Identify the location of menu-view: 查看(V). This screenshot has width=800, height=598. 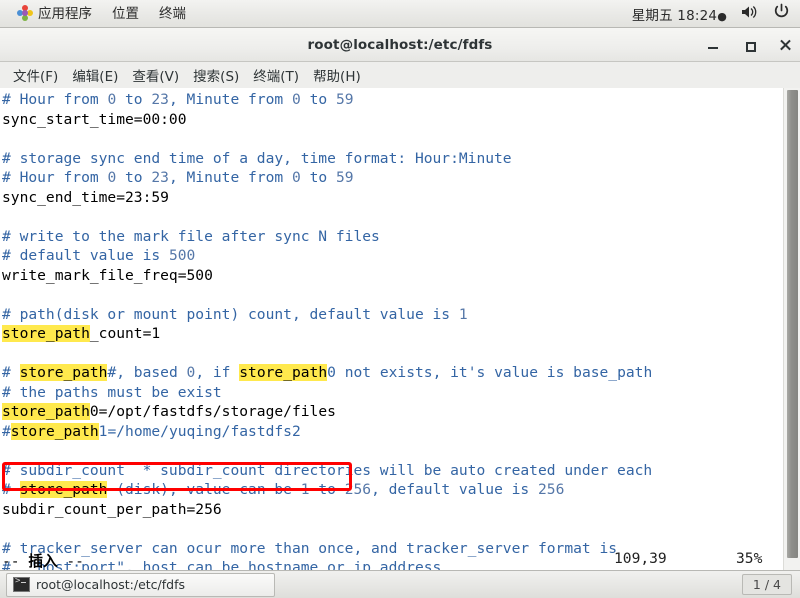
(155, 75).